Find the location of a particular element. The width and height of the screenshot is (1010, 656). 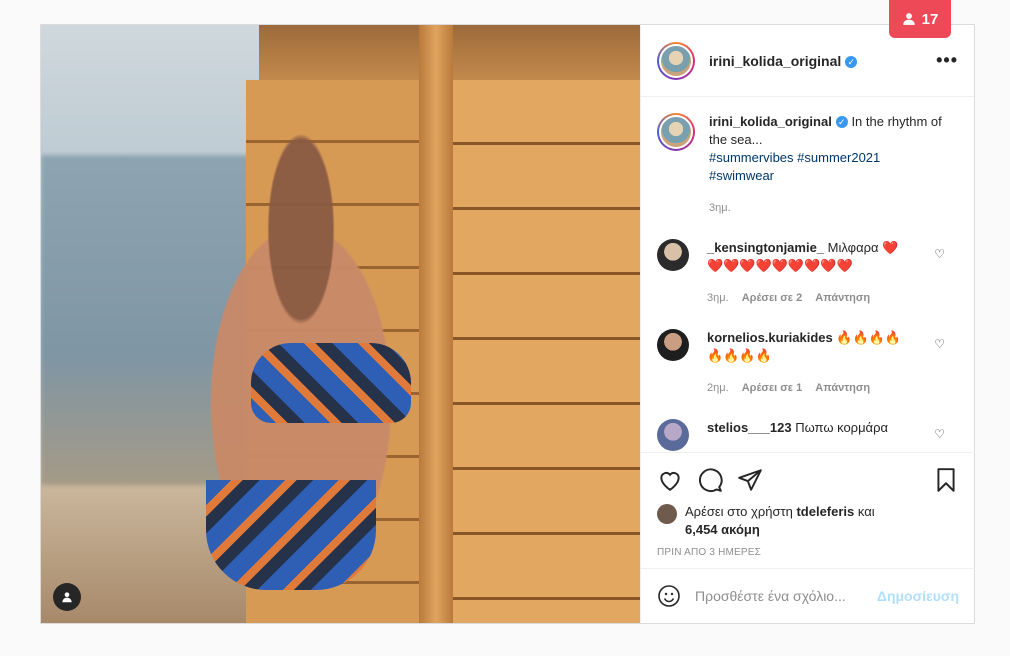

share-paper-plane-icon is located at coordinates (750, 480).